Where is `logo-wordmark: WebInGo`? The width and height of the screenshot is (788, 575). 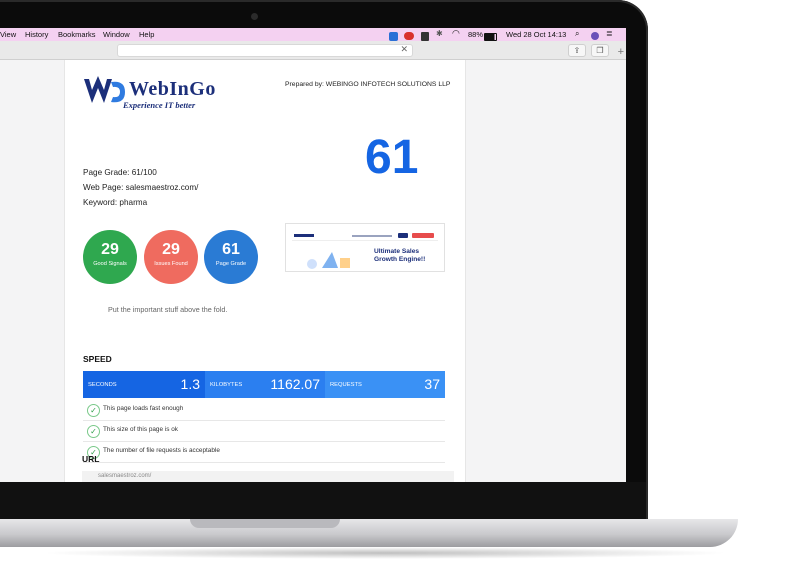 logo-wordmark: WebInGo is located at coordinates (172, 89).